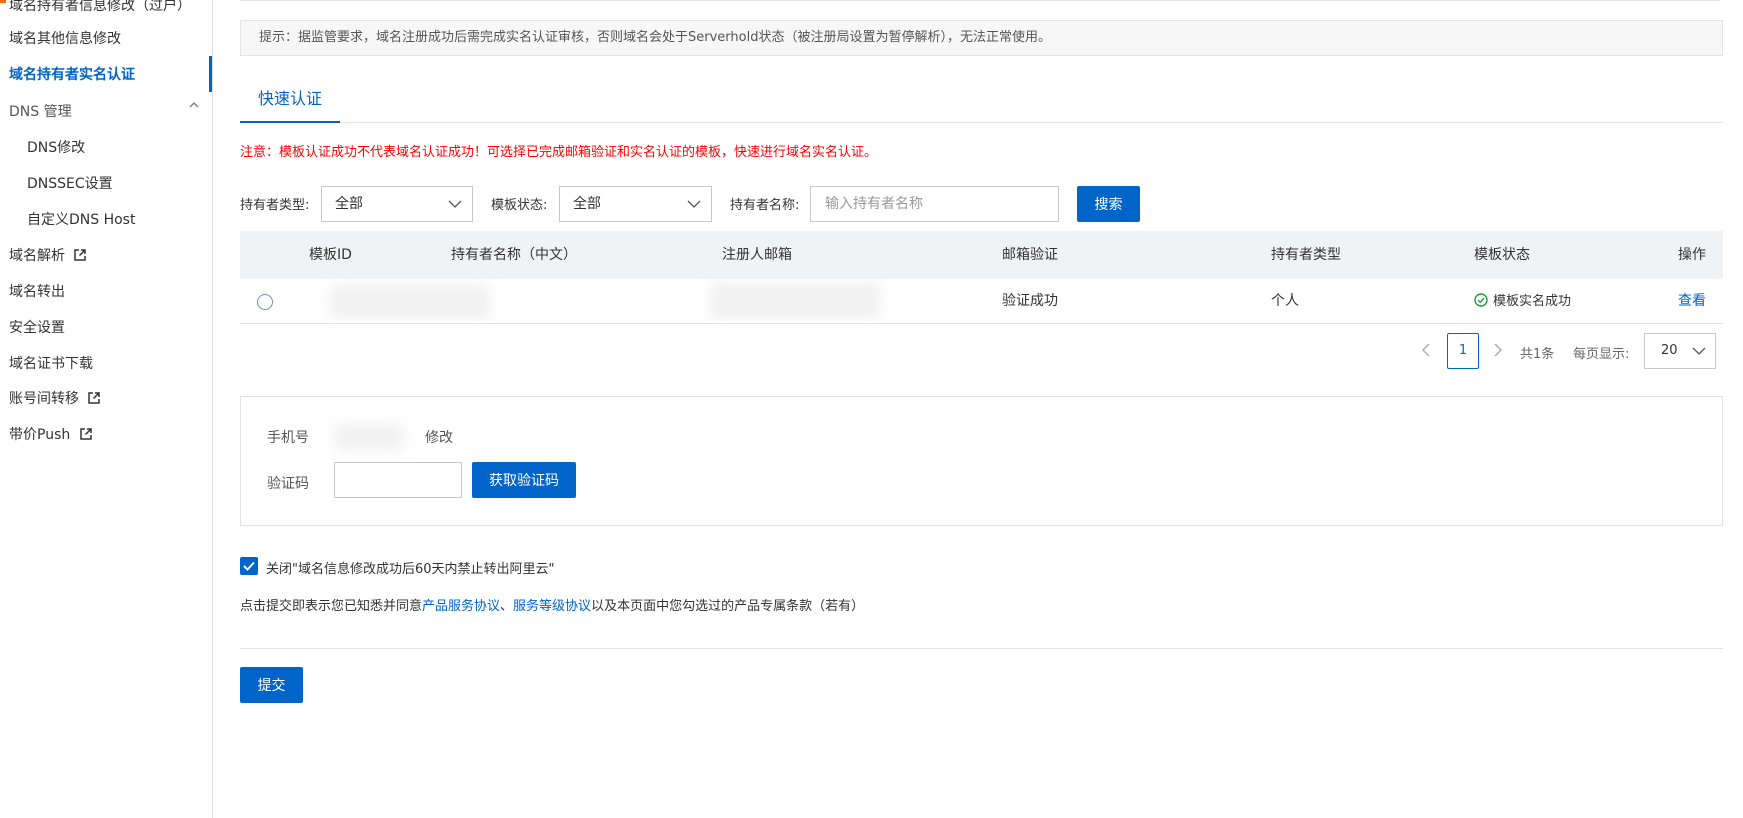 This screenshot has height=818, width=1743. What do you see at coordinates (81, 220) in the screenshot?
I see `sidebar-item-custom-dns-host: 自定义DNS Host` at bounding box center [81, 220].